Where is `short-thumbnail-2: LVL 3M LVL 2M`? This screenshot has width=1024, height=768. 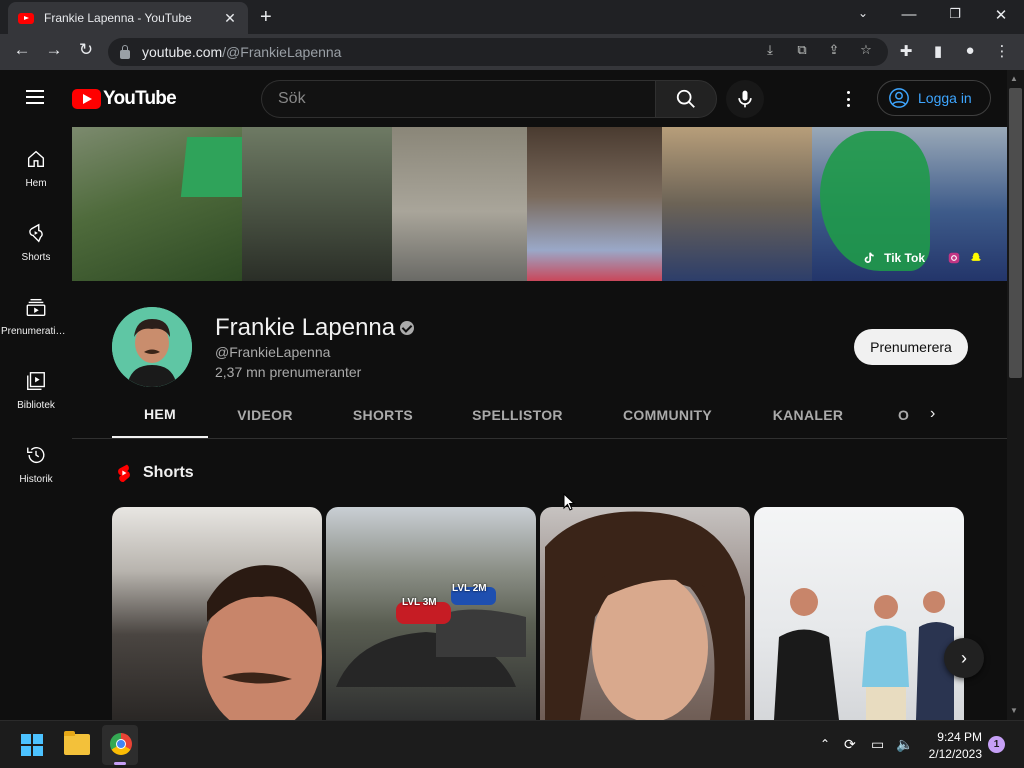 short-thumbnail-2: LVL 3M LVL 2M is located at coordinates (431, 613).